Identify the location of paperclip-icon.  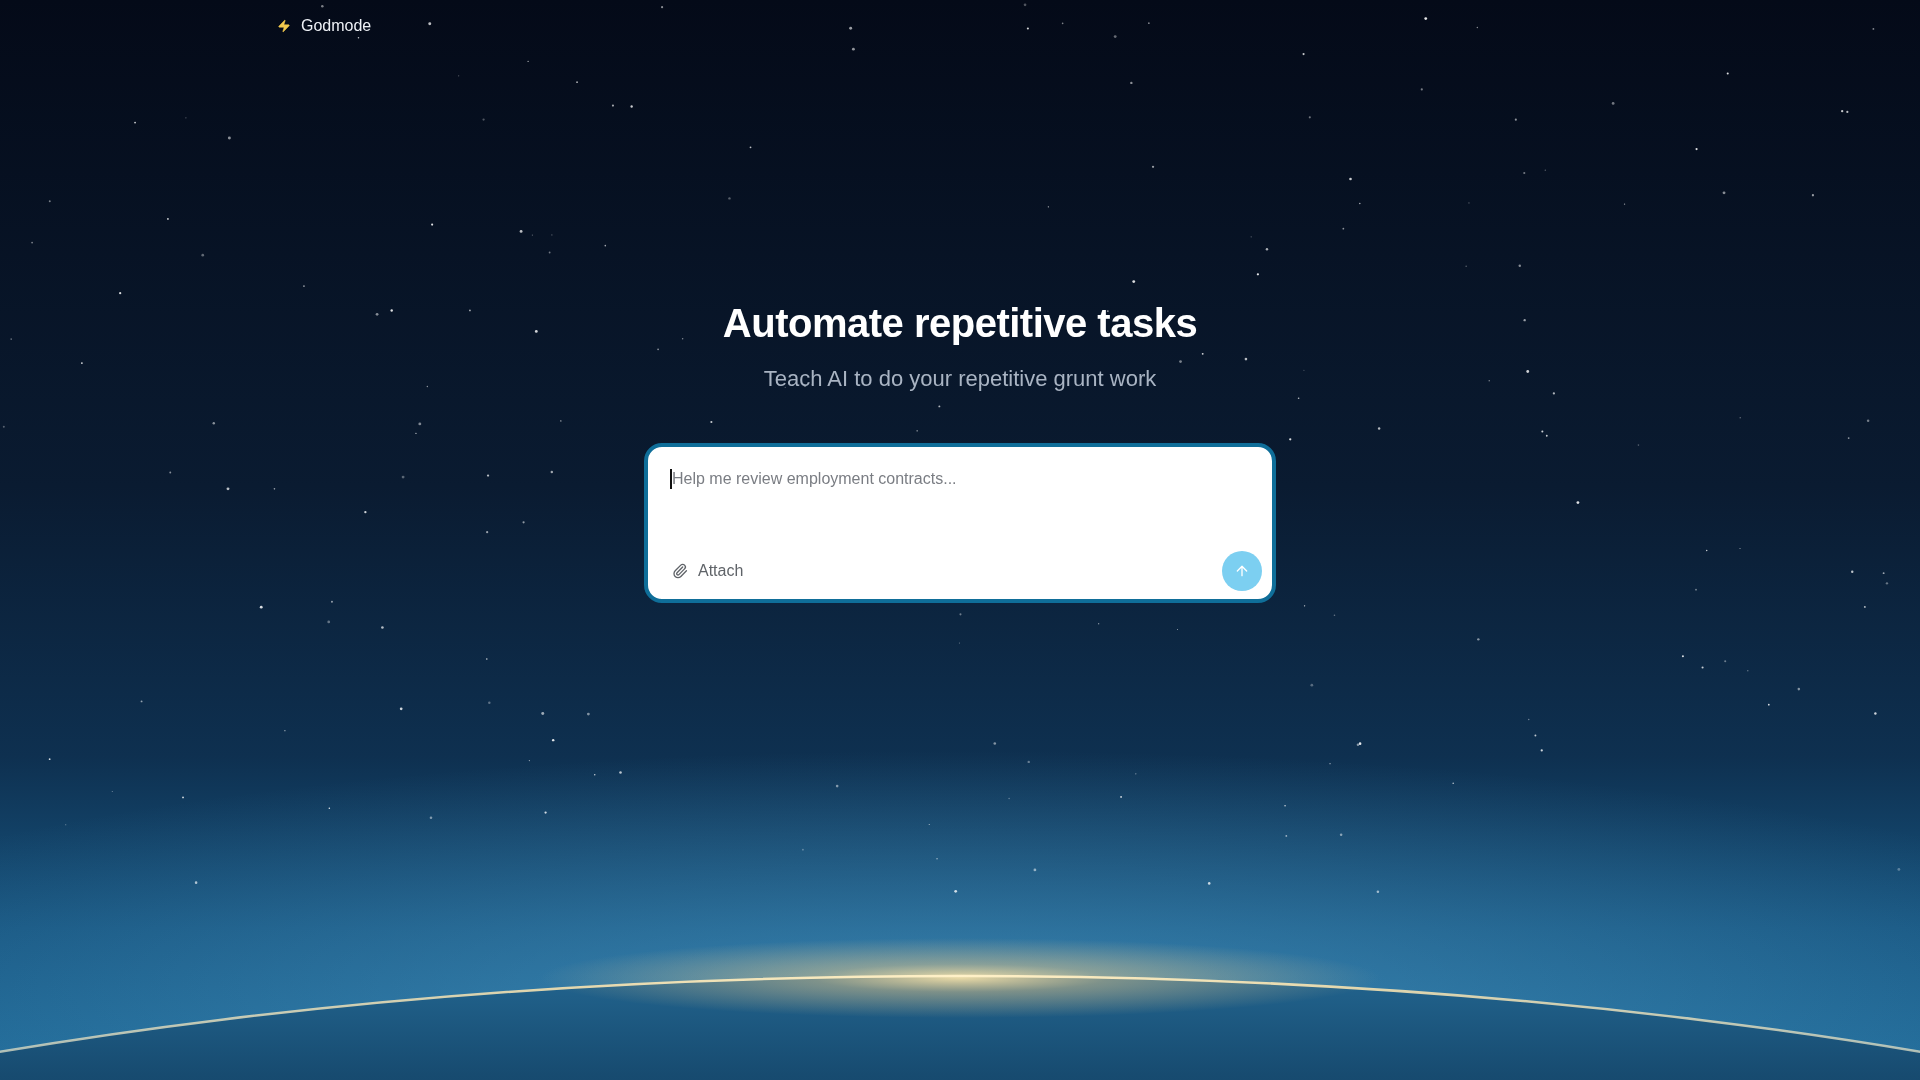
(680, 571).